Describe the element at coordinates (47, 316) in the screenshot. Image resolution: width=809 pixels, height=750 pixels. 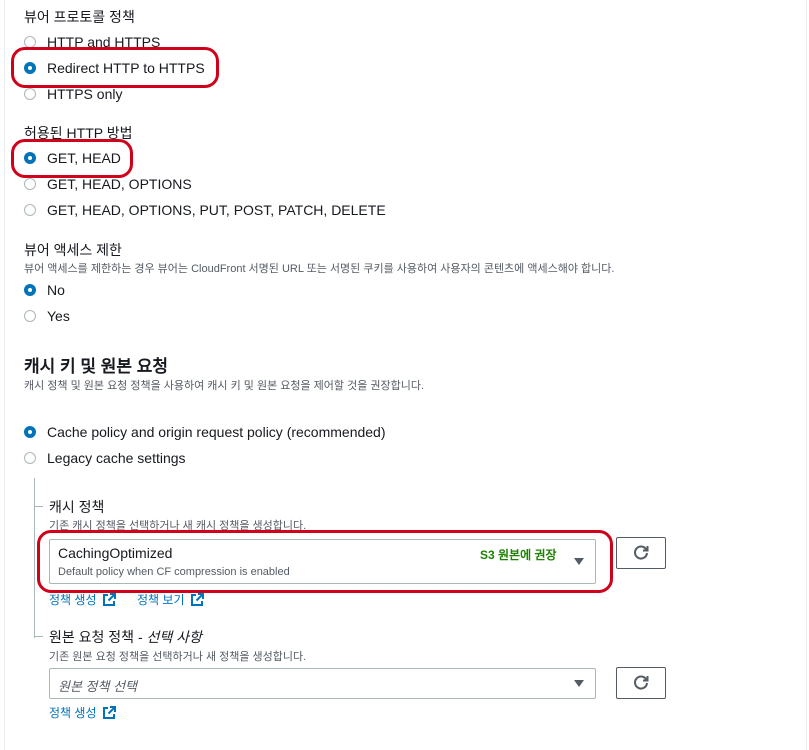
I see `radio-restrict-yes: Yes` at that location.